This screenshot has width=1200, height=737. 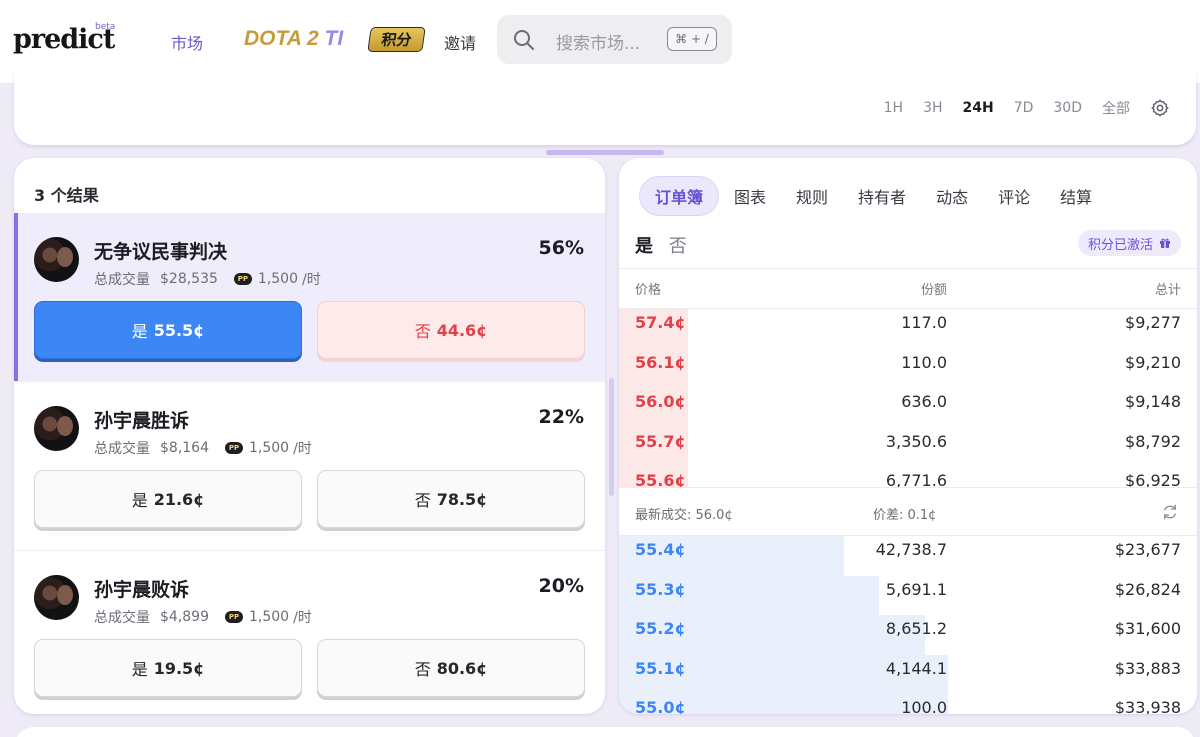 I want to click on nav-dota-ti-label: TI, so click(x=334, y=38).